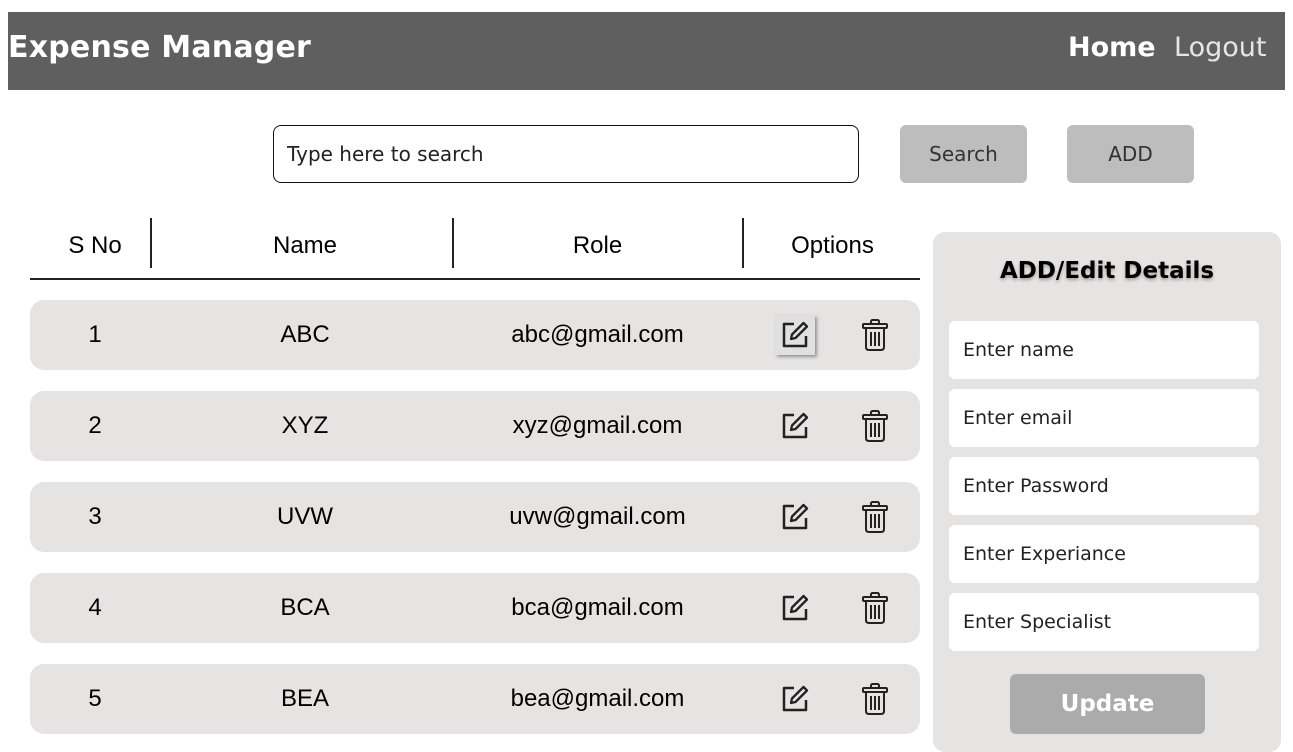 Image resolution: width=1293 pixels, height=752 pixels. What do you see at coordinates (597, 245) in the screenshot?
I see `column-header-role: Role` at bounding box center [597, 245].